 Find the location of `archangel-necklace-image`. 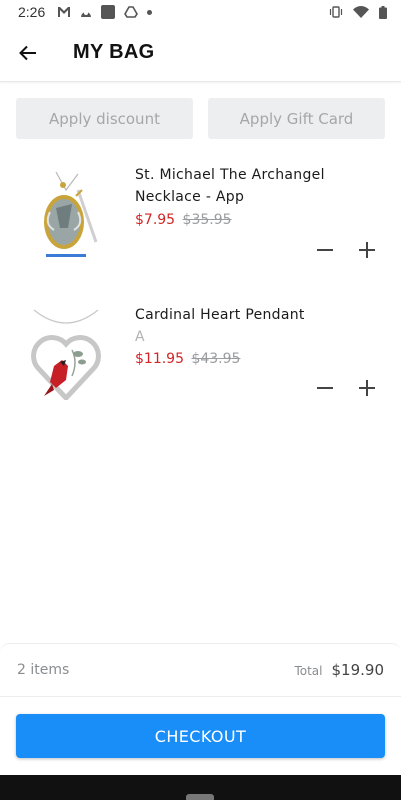

archangel-necklace-image is located at coordinates (71, 214).